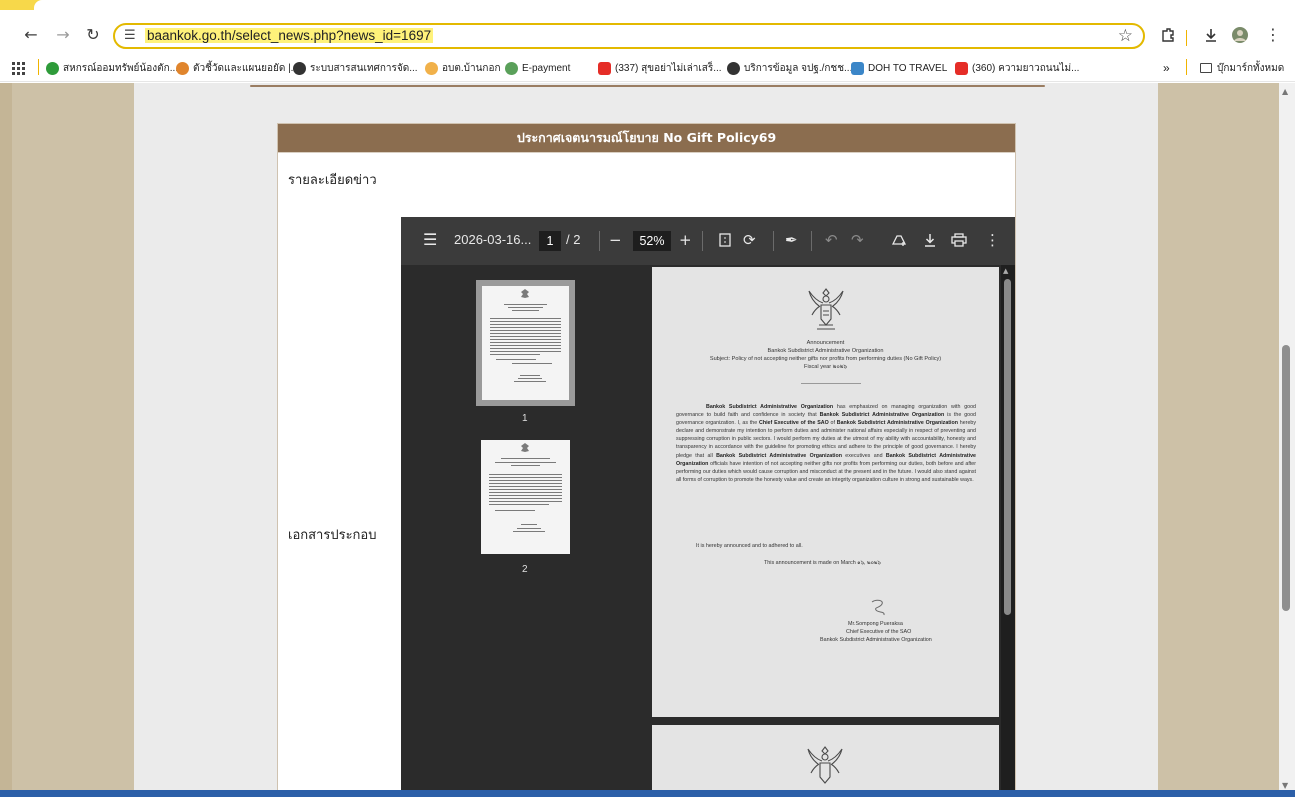 The height and width of the screenshot is (797, 1295). Describe the element at coordinates (537, 68) in the screenshot. I see `bookmark-item: E-payment` at that location.